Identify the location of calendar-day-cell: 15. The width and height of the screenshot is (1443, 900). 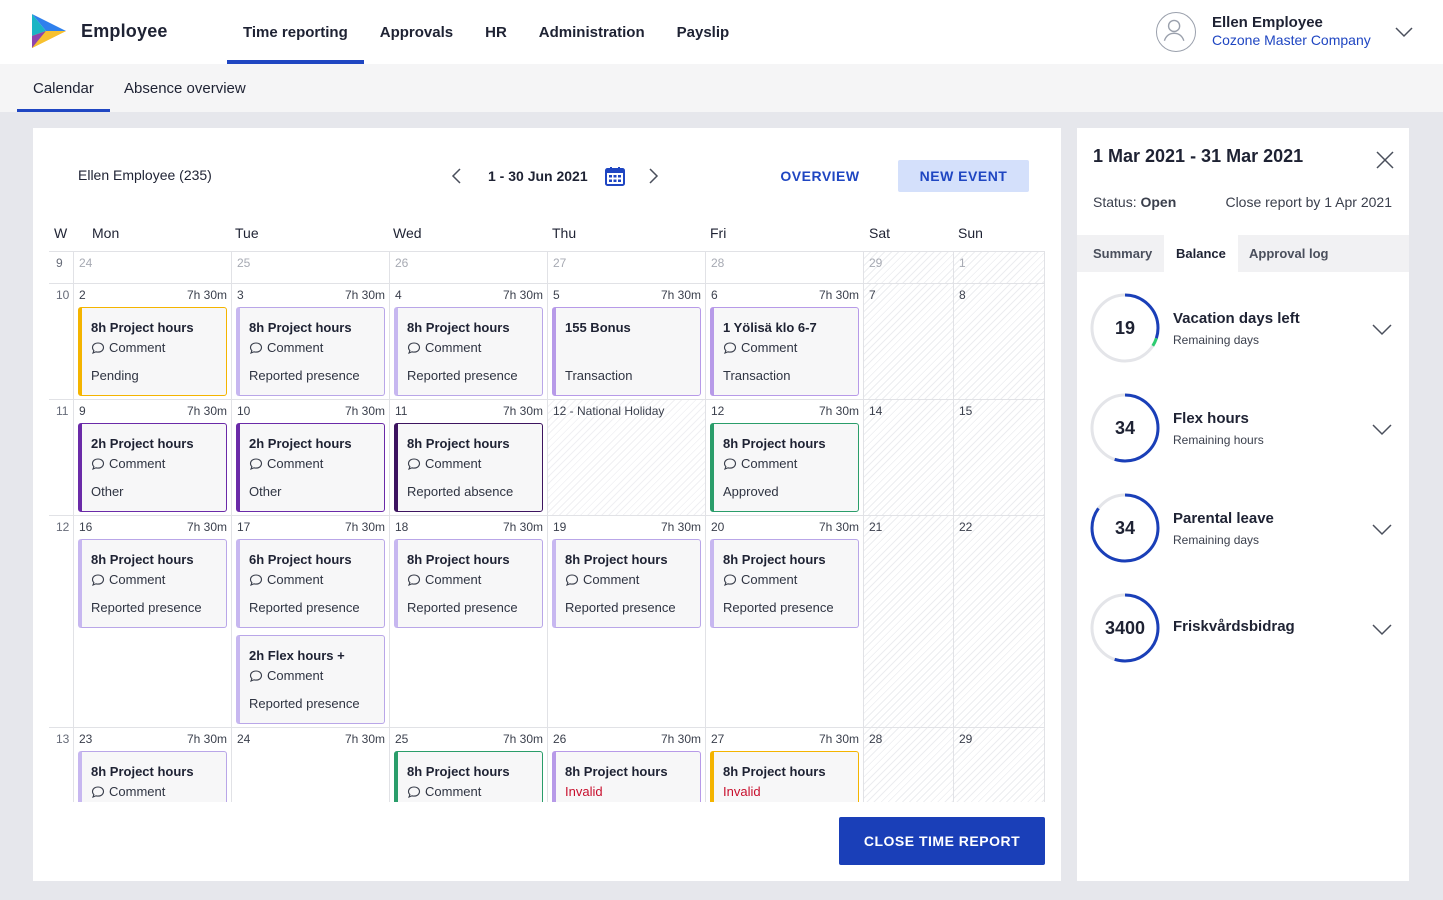
(999, 457).